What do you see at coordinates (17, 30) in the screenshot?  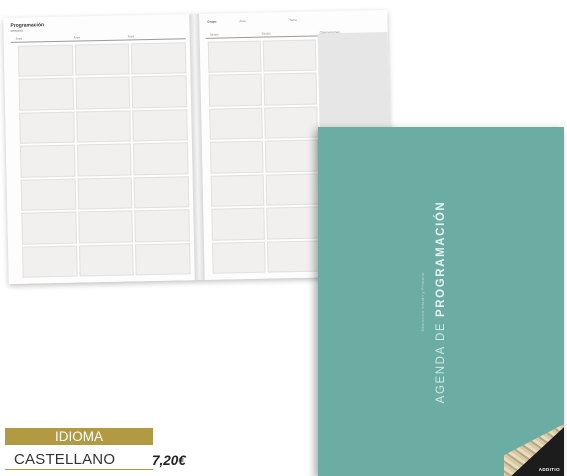 I see `planner-subtitle: semana` at bounding box center [17, 30].